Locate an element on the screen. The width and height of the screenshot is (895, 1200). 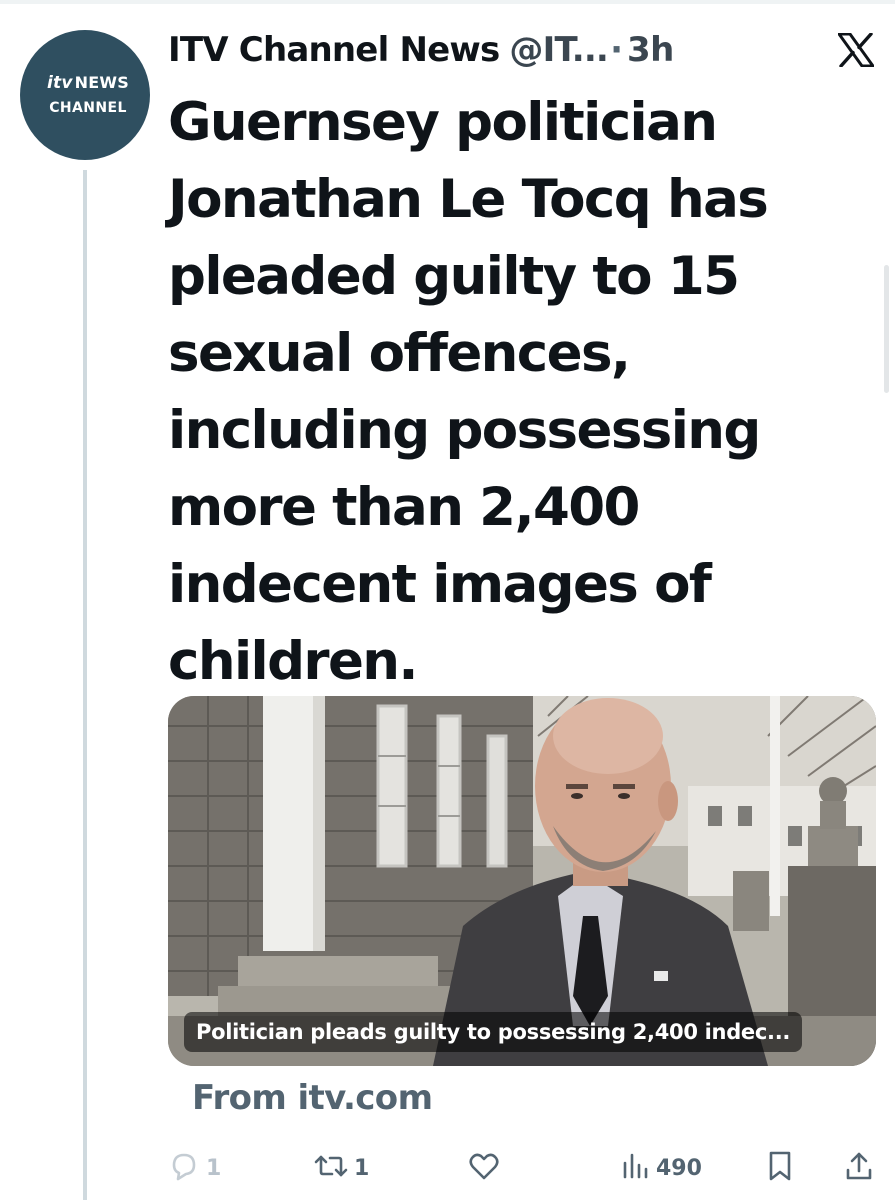
tweet-text-line: including possessing is located at coordinates (464, 430).